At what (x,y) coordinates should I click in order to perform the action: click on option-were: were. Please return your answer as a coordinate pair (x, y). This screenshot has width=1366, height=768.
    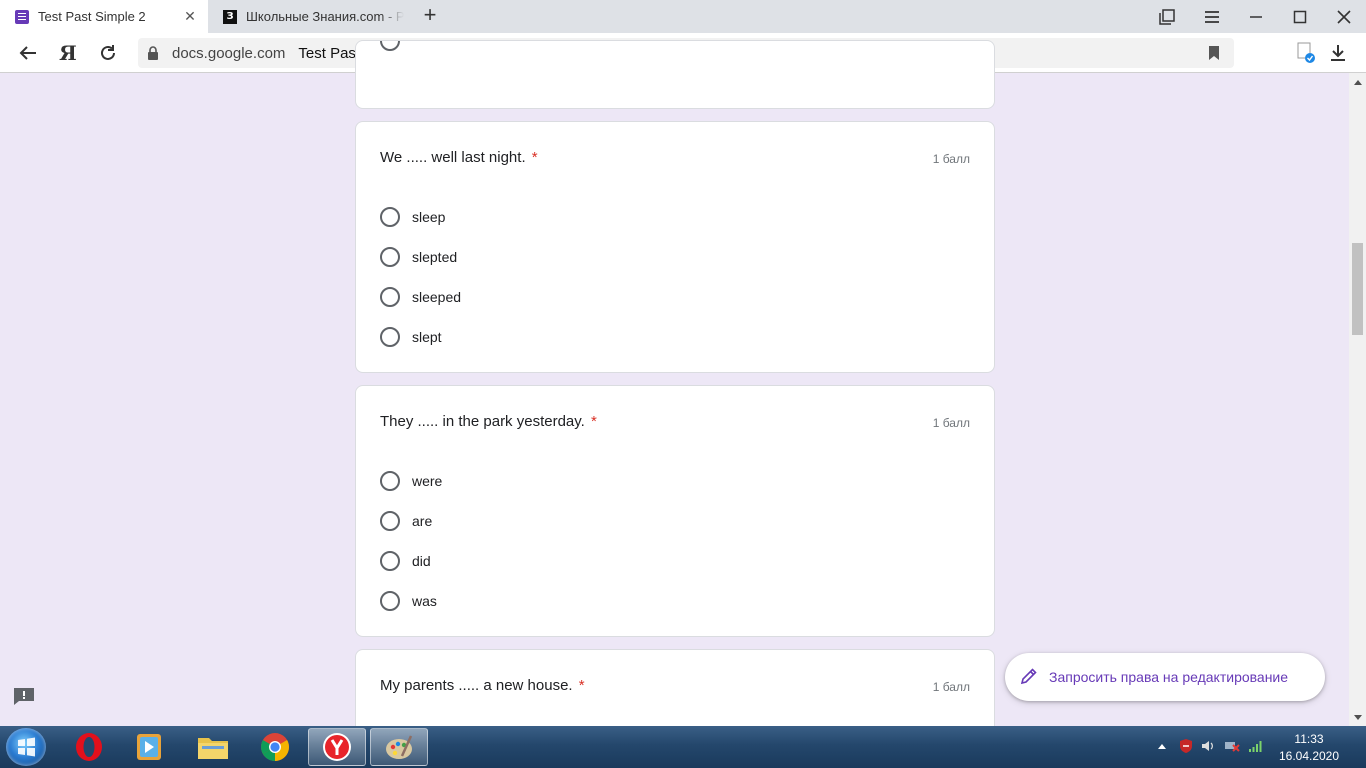
    Looking at the image, I should click on (411, 481).